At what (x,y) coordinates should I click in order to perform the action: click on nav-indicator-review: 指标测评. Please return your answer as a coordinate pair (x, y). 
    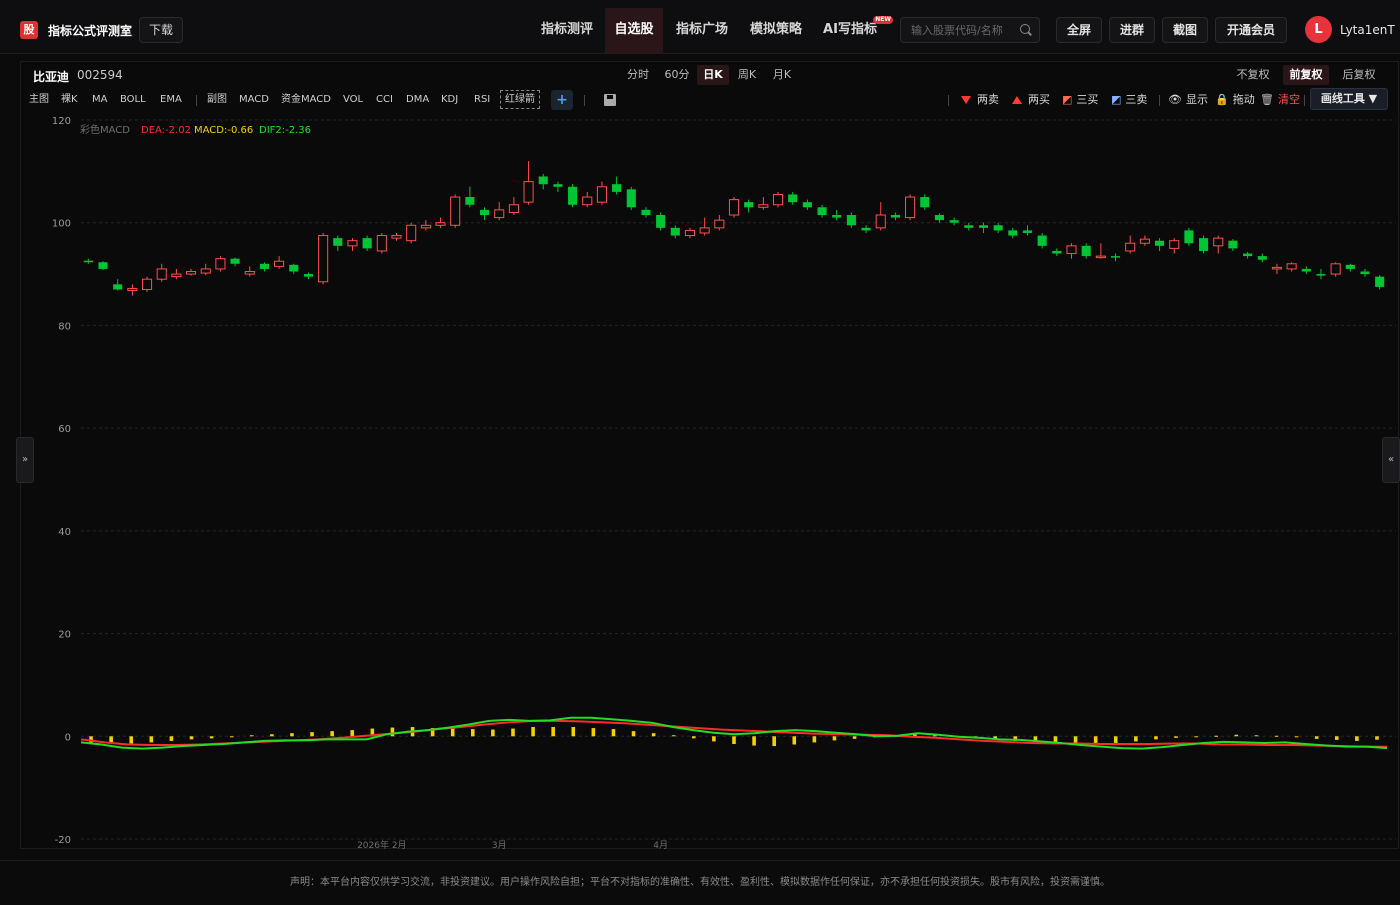
    Looking at the image, I should click on (567, 31).